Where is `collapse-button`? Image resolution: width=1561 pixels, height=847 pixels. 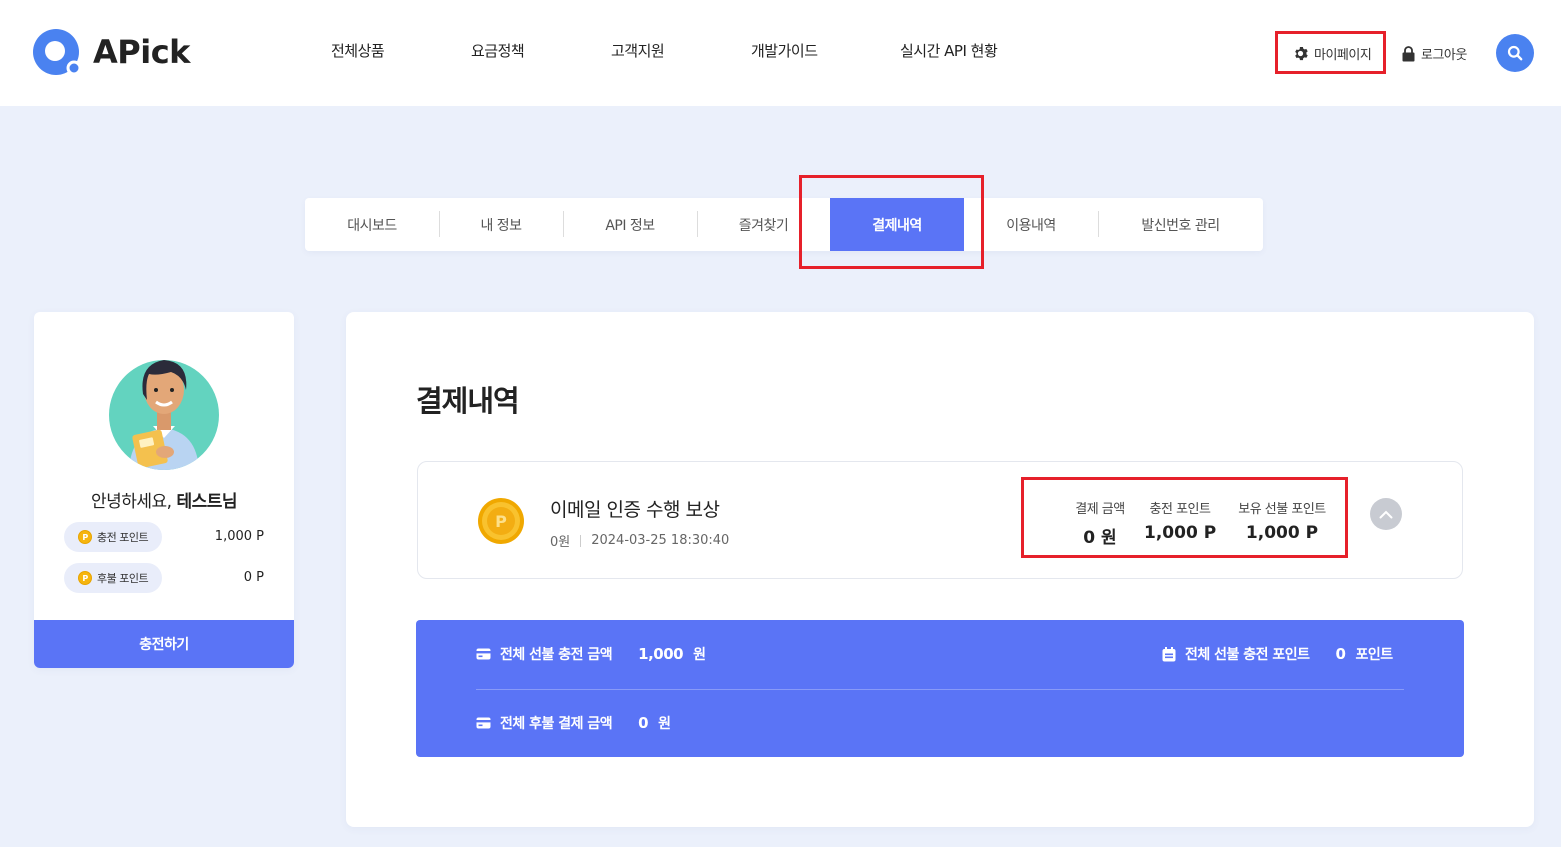 collapse-button is located at coordinates (1386, 514).